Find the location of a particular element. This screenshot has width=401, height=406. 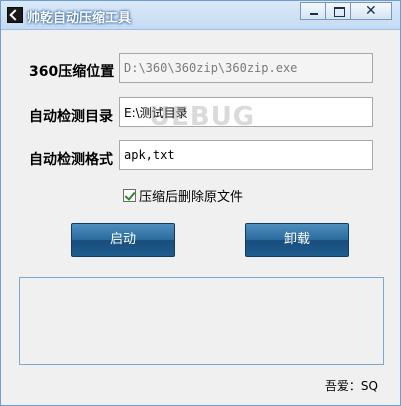

title-bar: 帅乾自动压缩工具 ✕ is located at coordinates (200, 15).